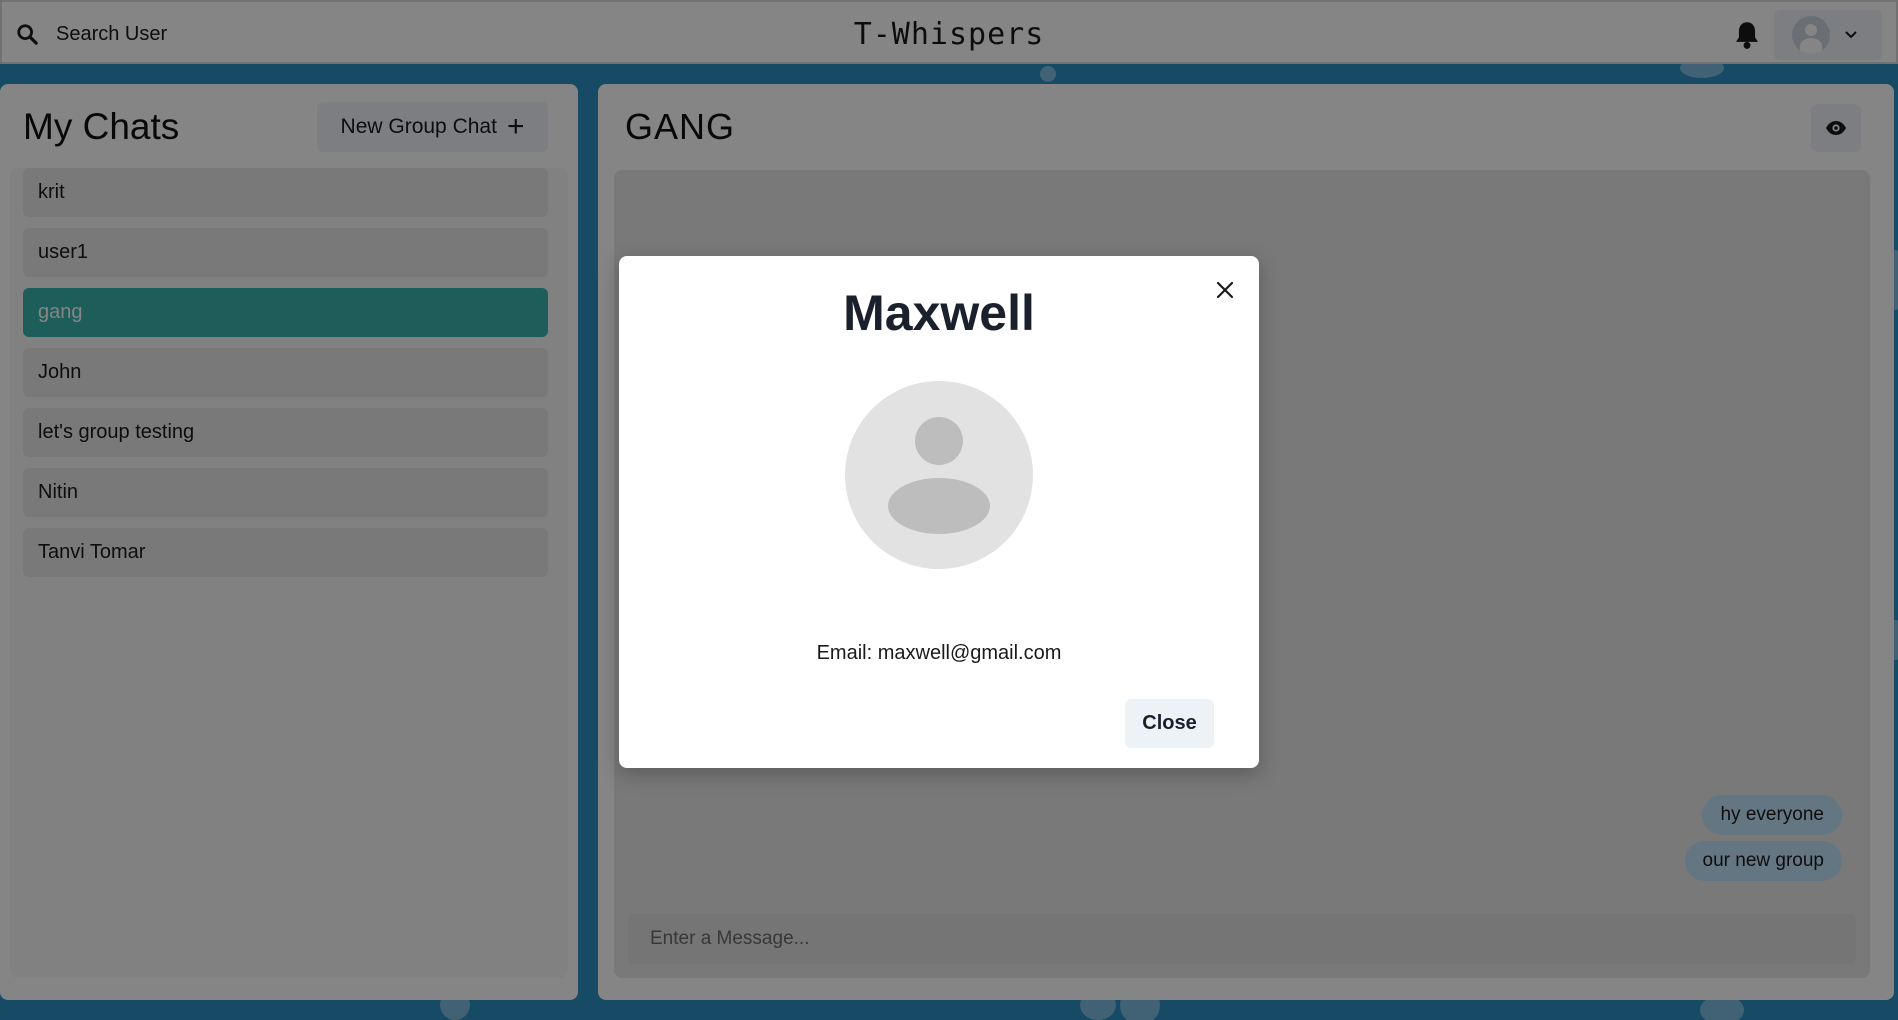  I want to click on profile-email: Email: maxwell@gmail.com, so click(939, 653).